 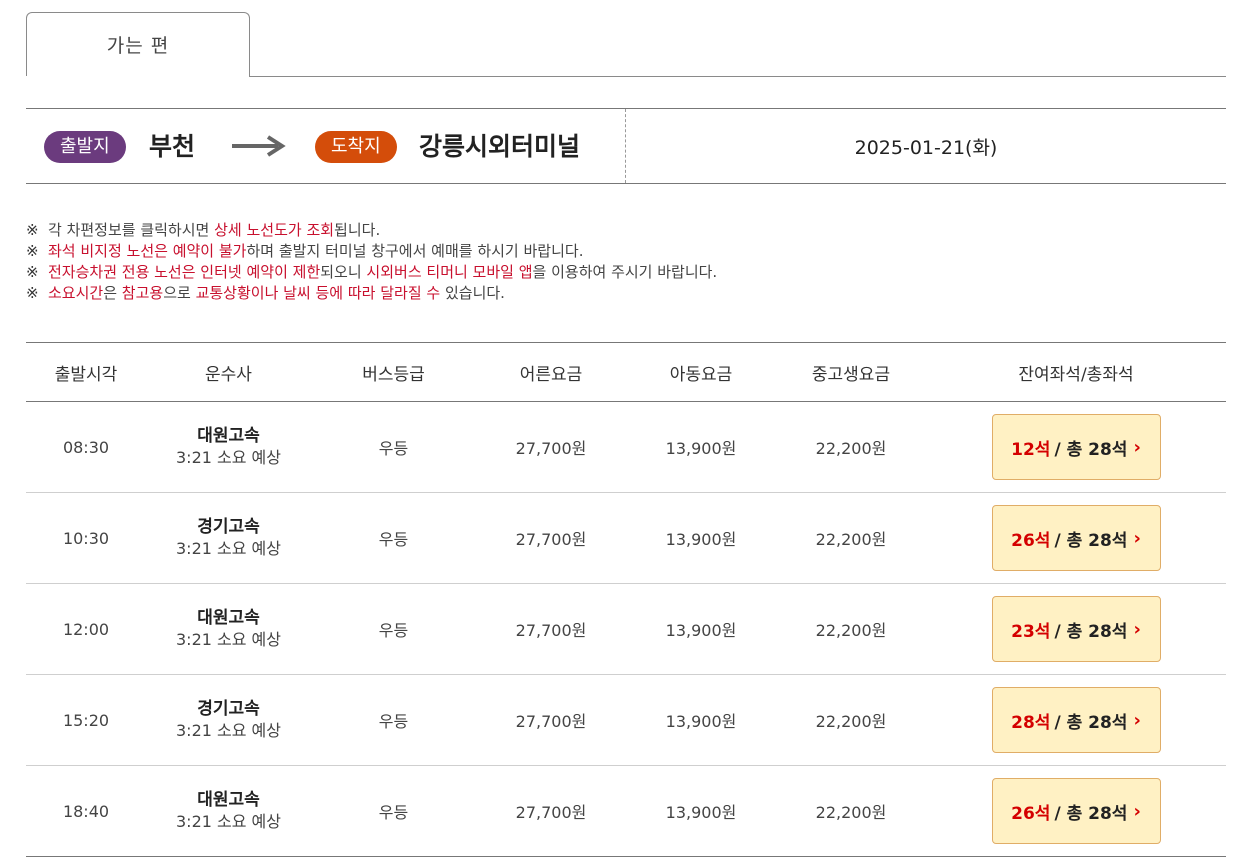 I want to click on departure-time: 18:40, so click(x=86, y=811).